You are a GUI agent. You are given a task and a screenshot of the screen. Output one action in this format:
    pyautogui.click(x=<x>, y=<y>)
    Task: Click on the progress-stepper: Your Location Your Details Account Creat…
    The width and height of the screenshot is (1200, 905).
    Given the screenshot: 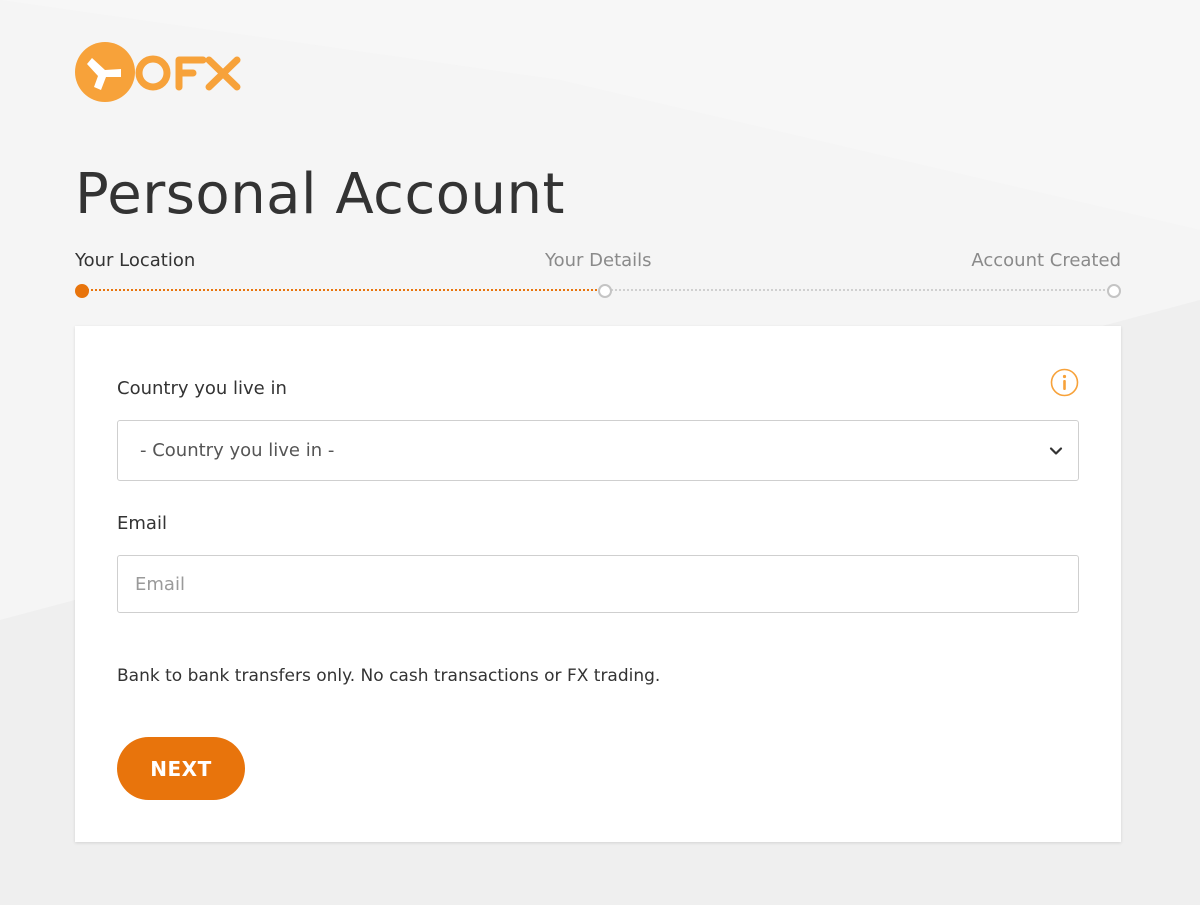 What is the action you would take?
    pyautogui.click(x=598, y=275)
    